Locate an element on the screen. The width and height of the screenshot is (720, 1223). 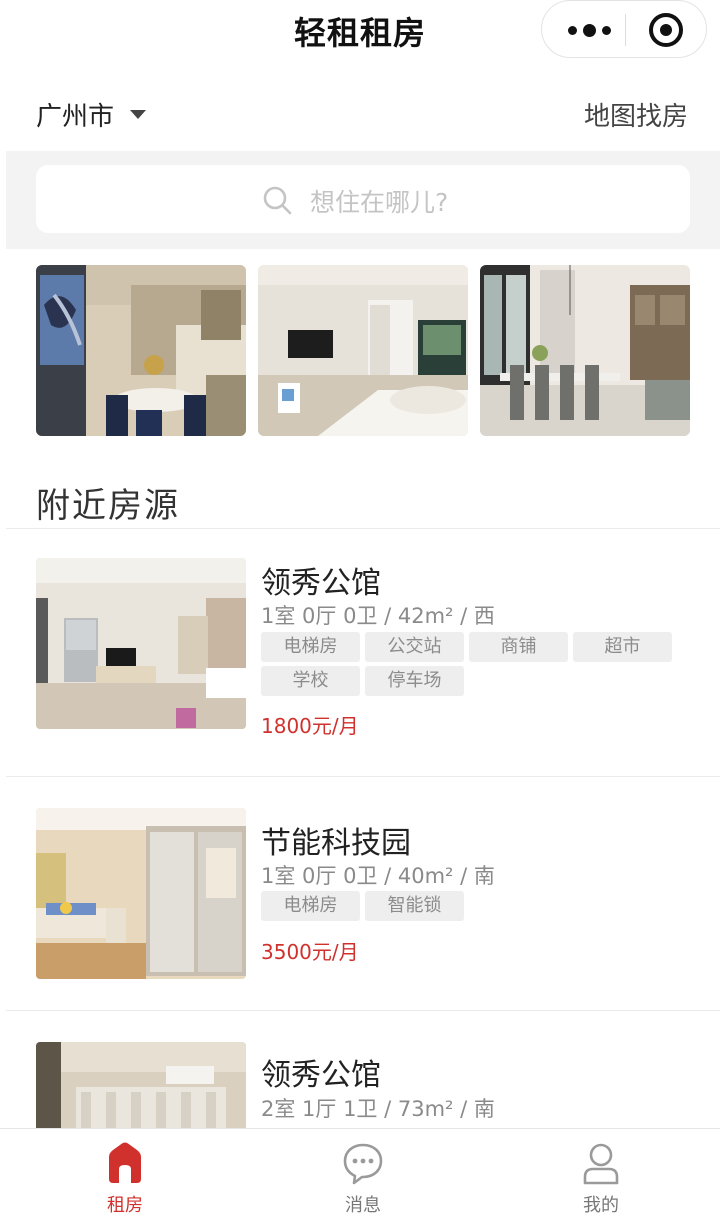
capsule-divider is located at coordinates (625, 30).